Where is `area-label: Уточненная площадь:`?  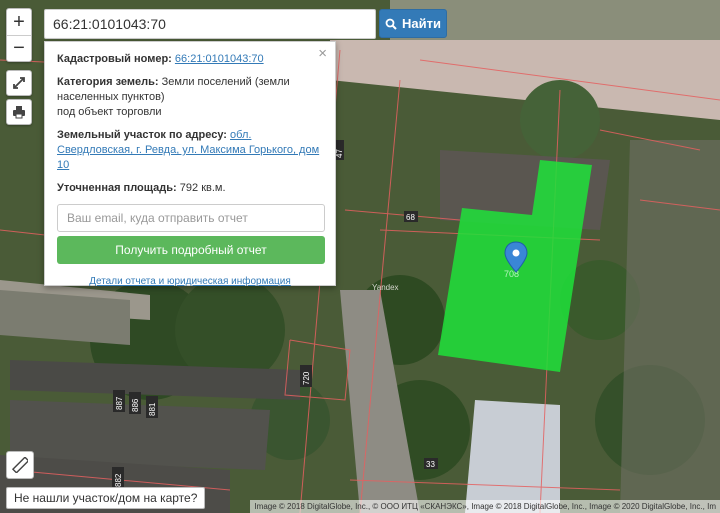 area-label: Уточненная площадь: is located at coordinates (117, 188).